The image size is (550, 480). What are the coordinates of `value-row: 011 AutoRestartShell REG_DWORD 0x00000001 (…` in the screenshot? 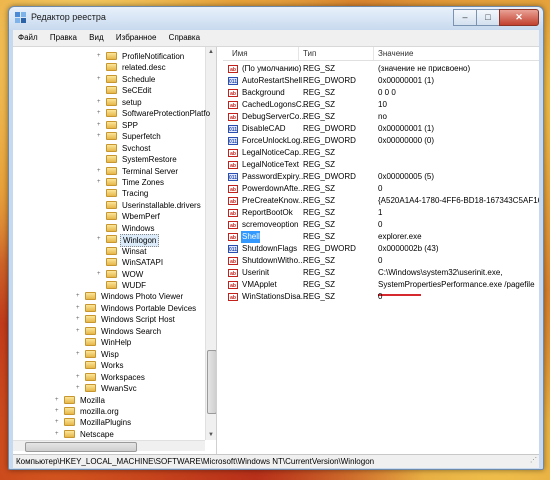 It's located at (381, 81).